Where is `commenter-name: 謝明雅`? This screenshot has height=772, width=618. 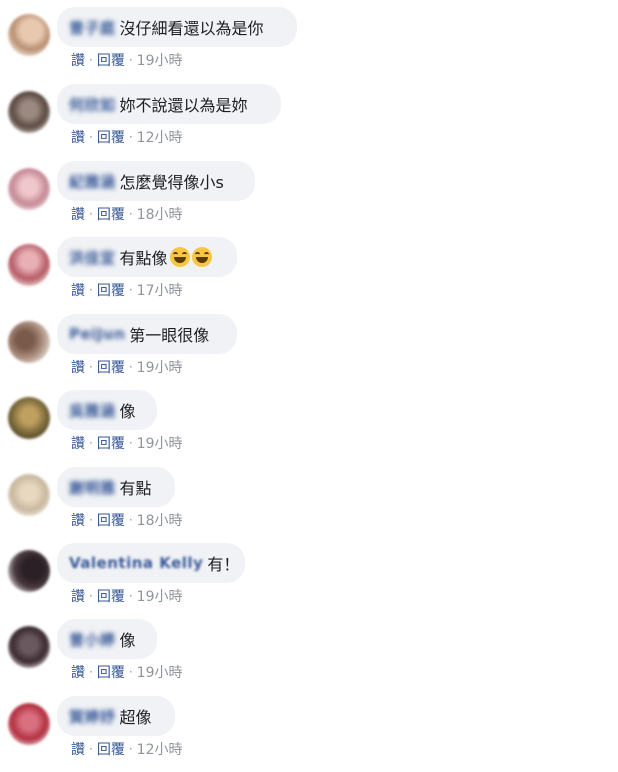
commenter-name: 謝明雅 is located at coordinates (92, 487).